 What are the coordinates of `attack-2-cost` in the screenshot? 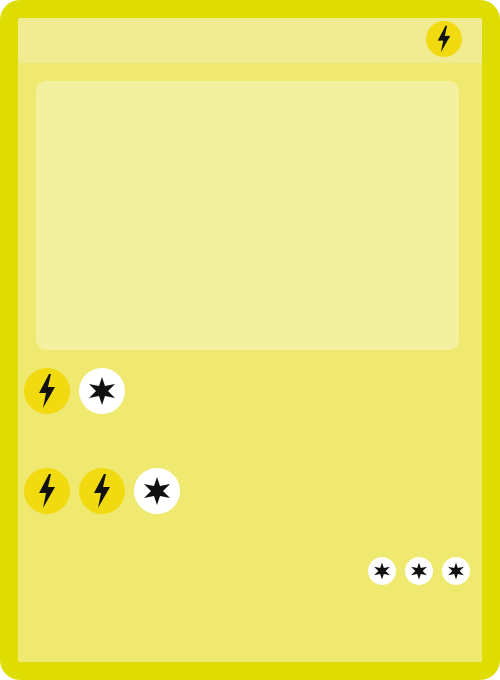 It's located at (102, 491).